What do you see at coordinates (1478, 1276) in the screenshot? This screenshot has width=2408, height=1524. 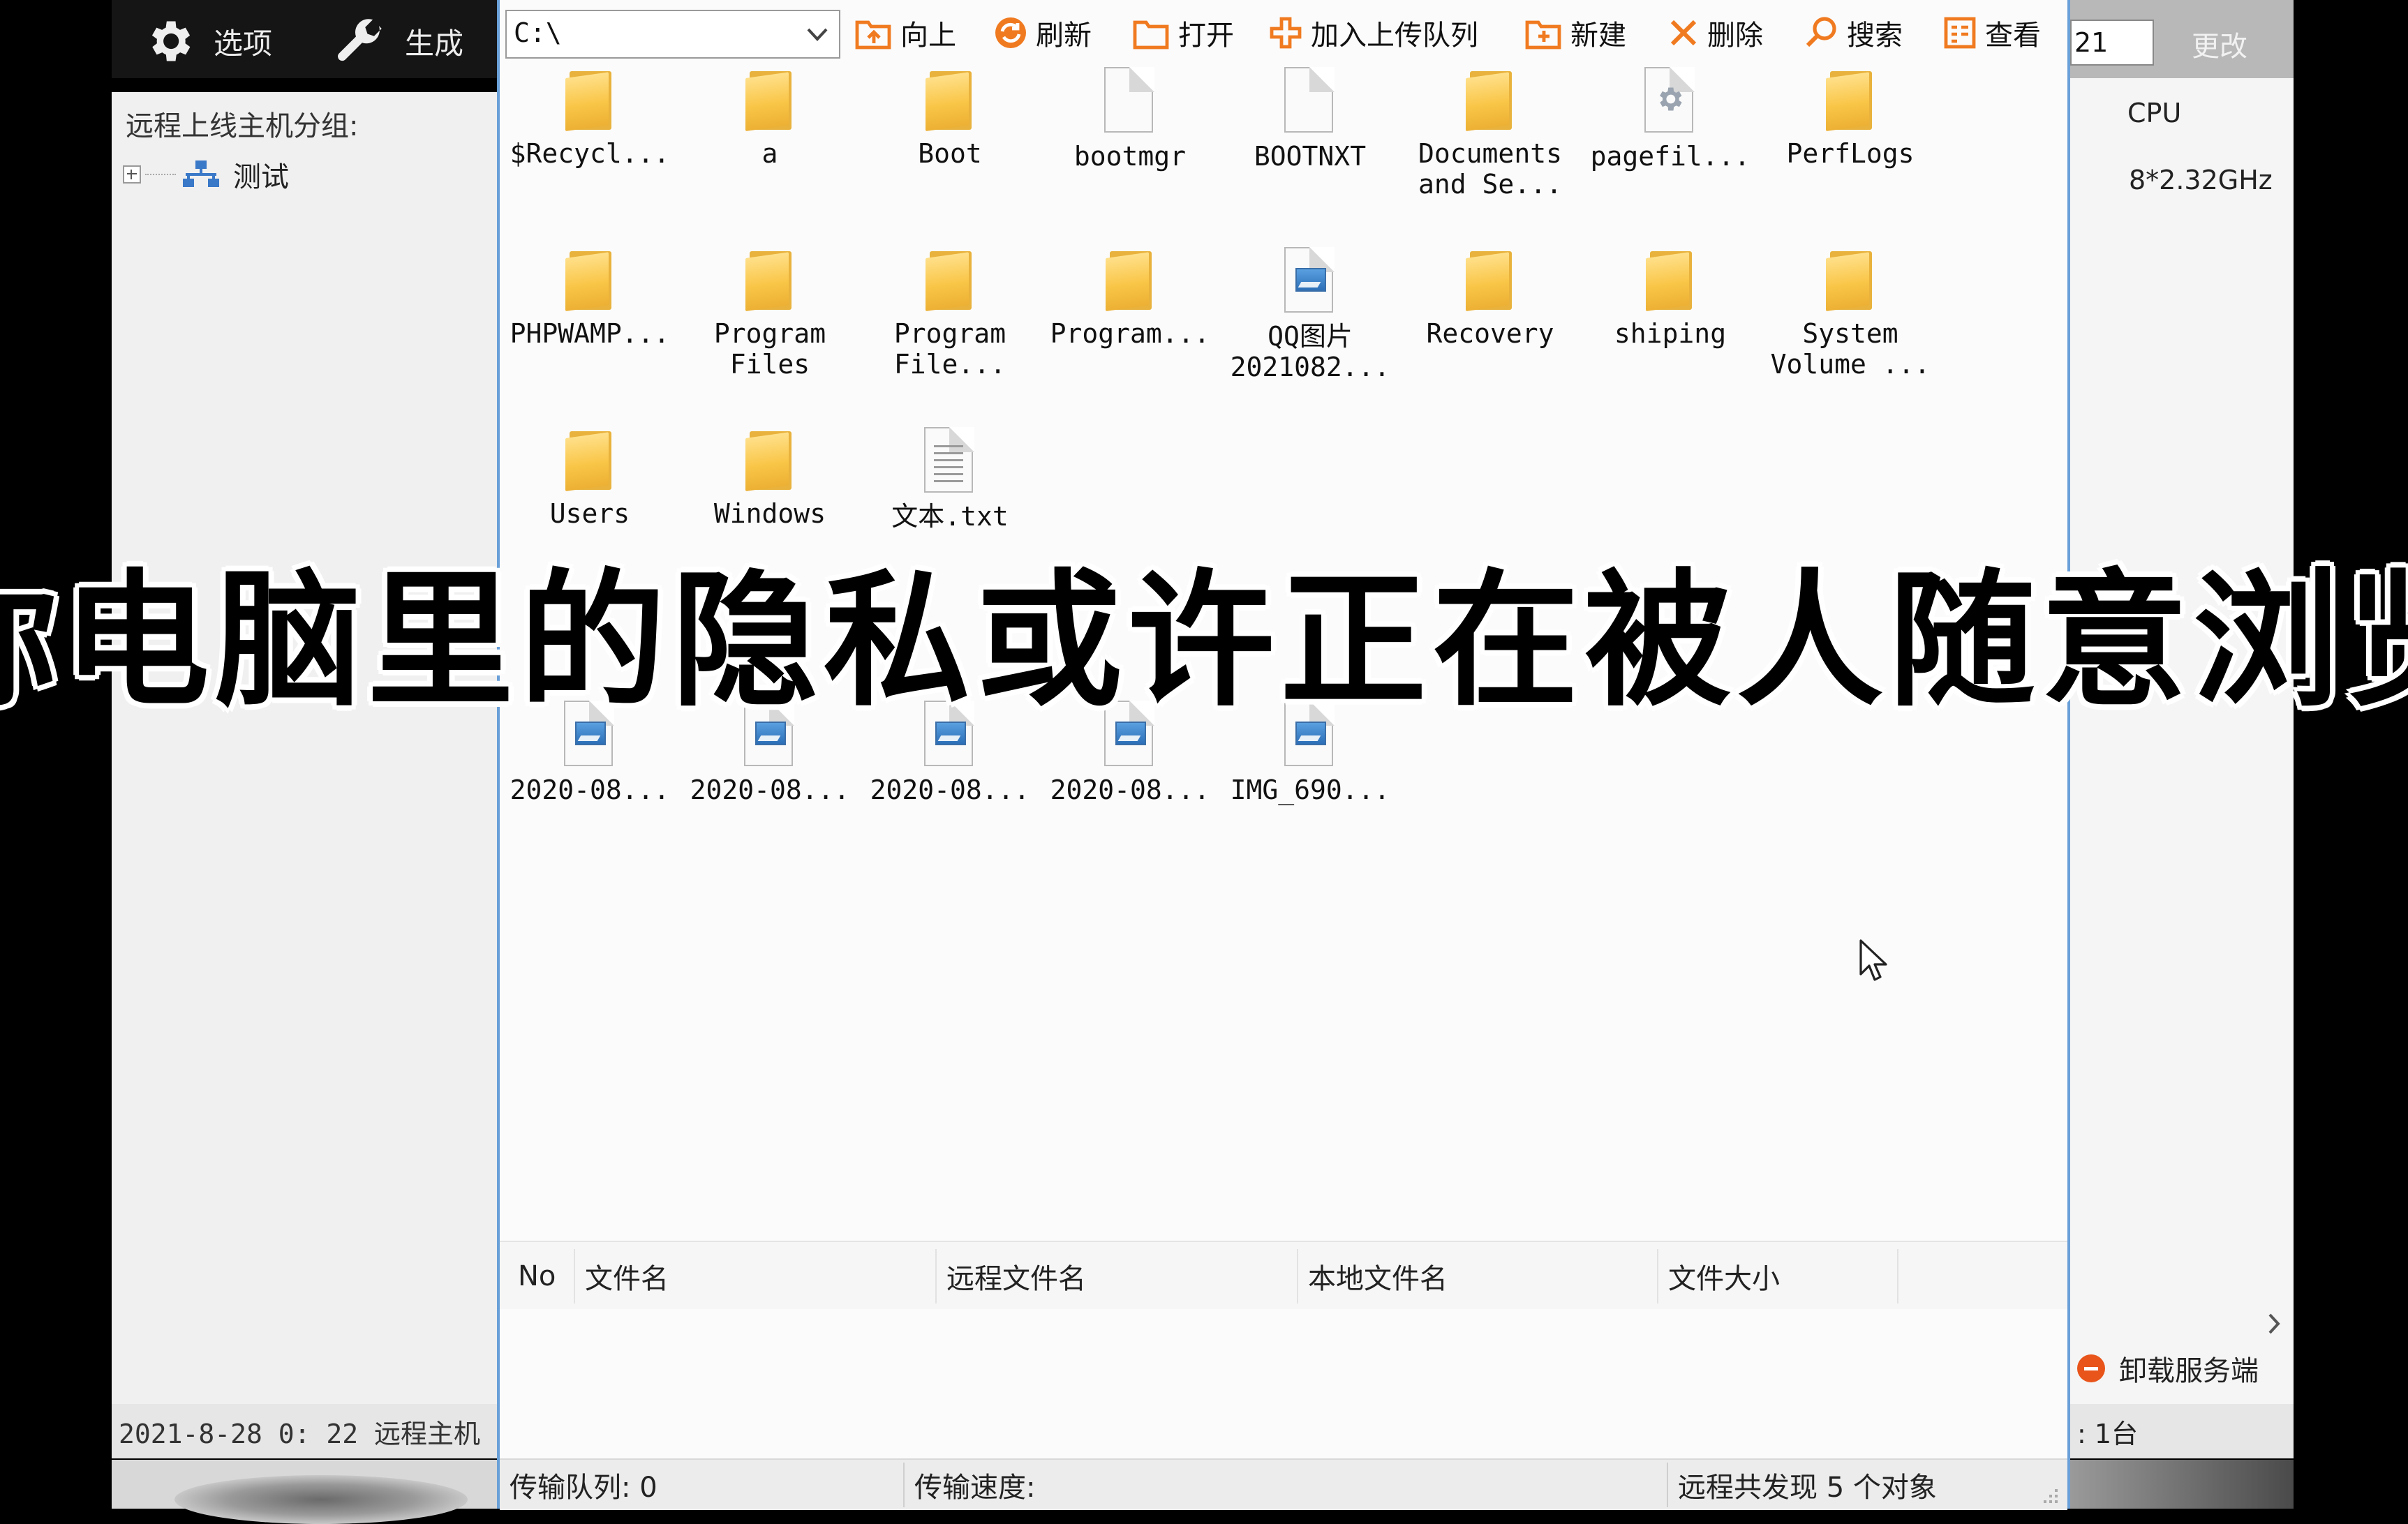 I see `column-local-filename: 本地文件名` at bounding box center [1478, 1276].